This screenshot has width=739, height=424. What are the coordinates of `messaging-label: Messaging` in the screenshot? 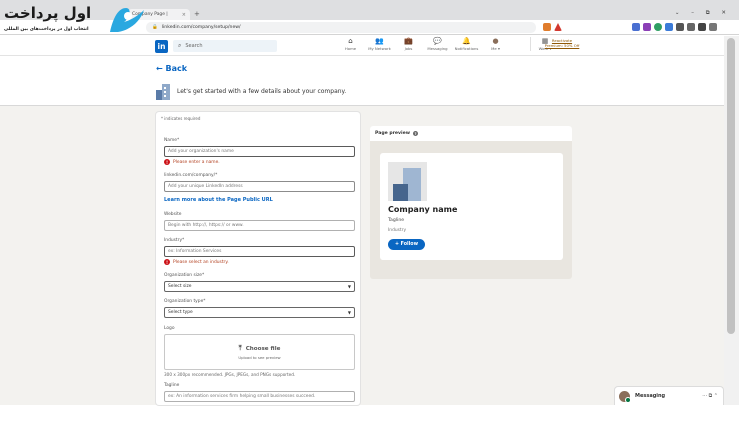 It's located at (650, 396).